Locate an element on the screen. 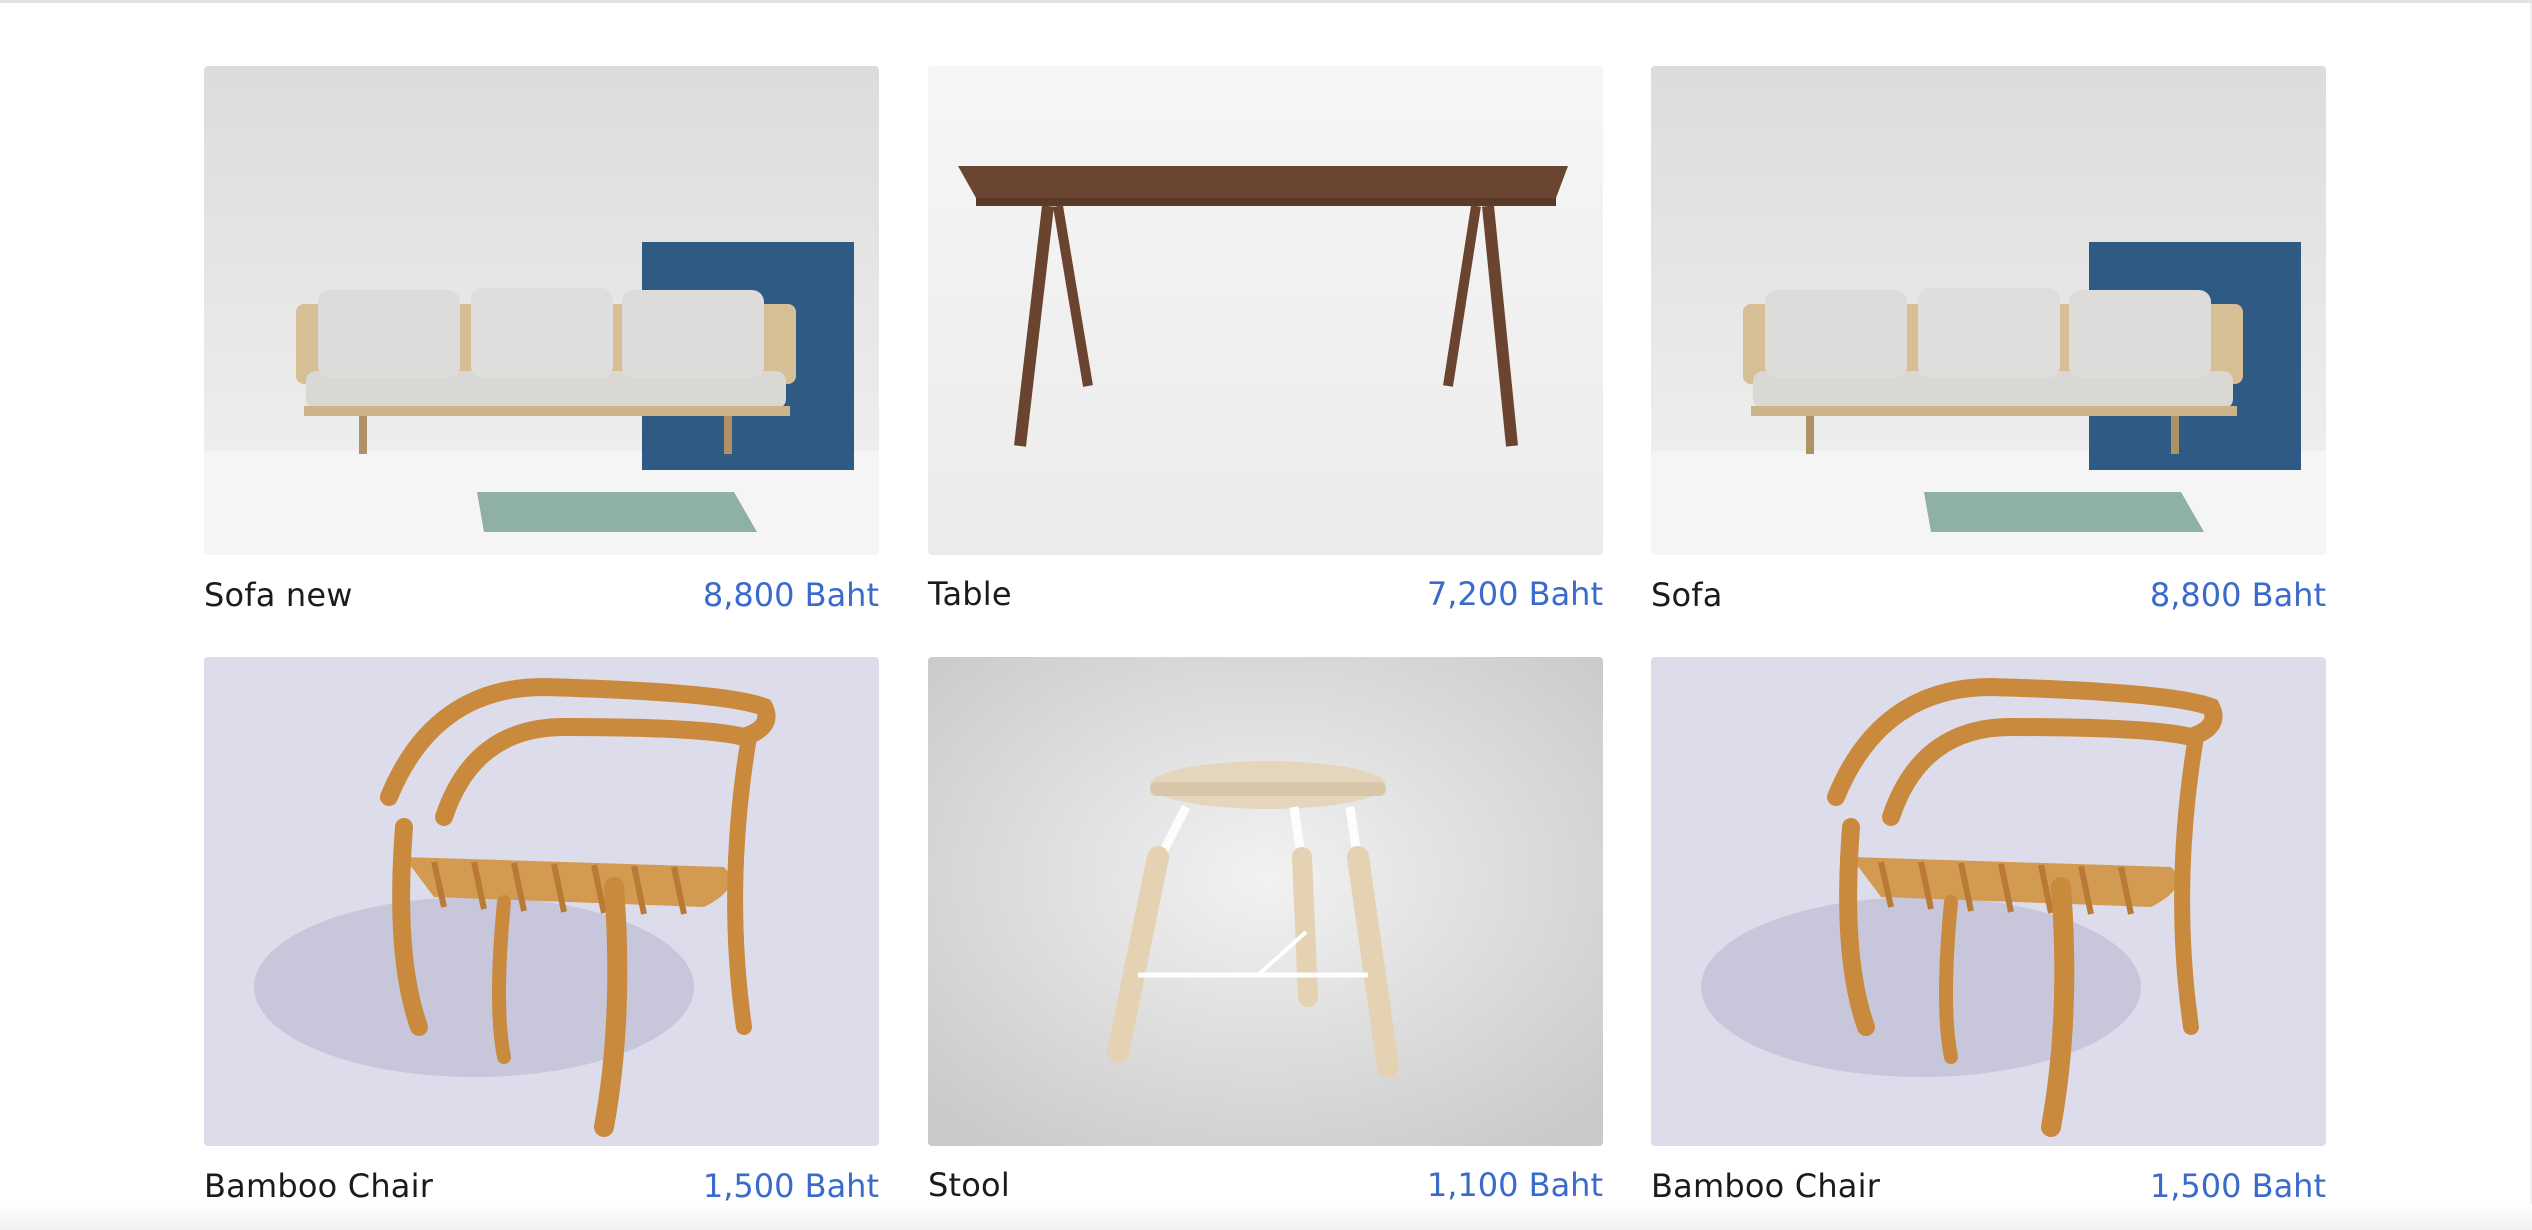 This screenshot has height=1230, width=2532. product-name: Stool is located at coordinates (969, 1185).